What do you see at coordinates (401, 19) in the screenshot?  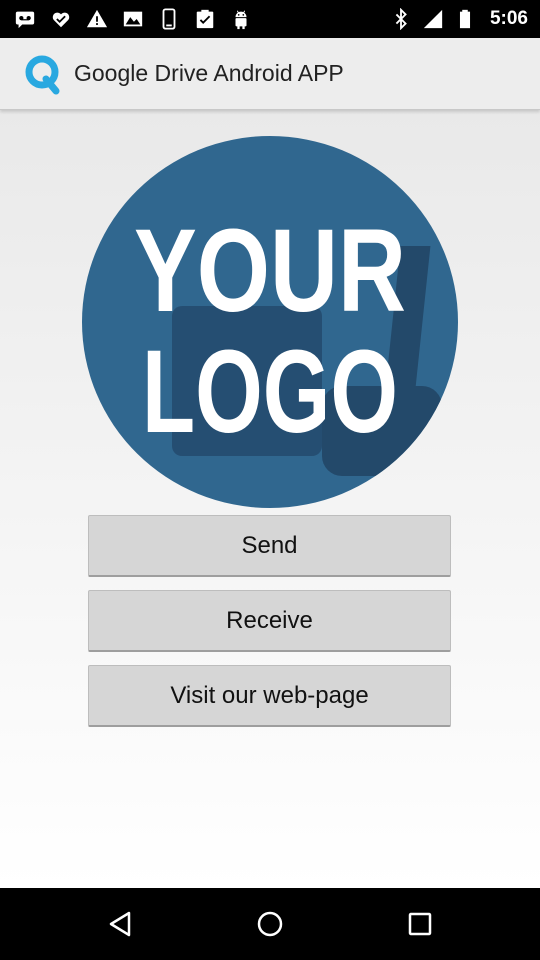 I see `bluetooth-icon` at bounding box center [401, 19].